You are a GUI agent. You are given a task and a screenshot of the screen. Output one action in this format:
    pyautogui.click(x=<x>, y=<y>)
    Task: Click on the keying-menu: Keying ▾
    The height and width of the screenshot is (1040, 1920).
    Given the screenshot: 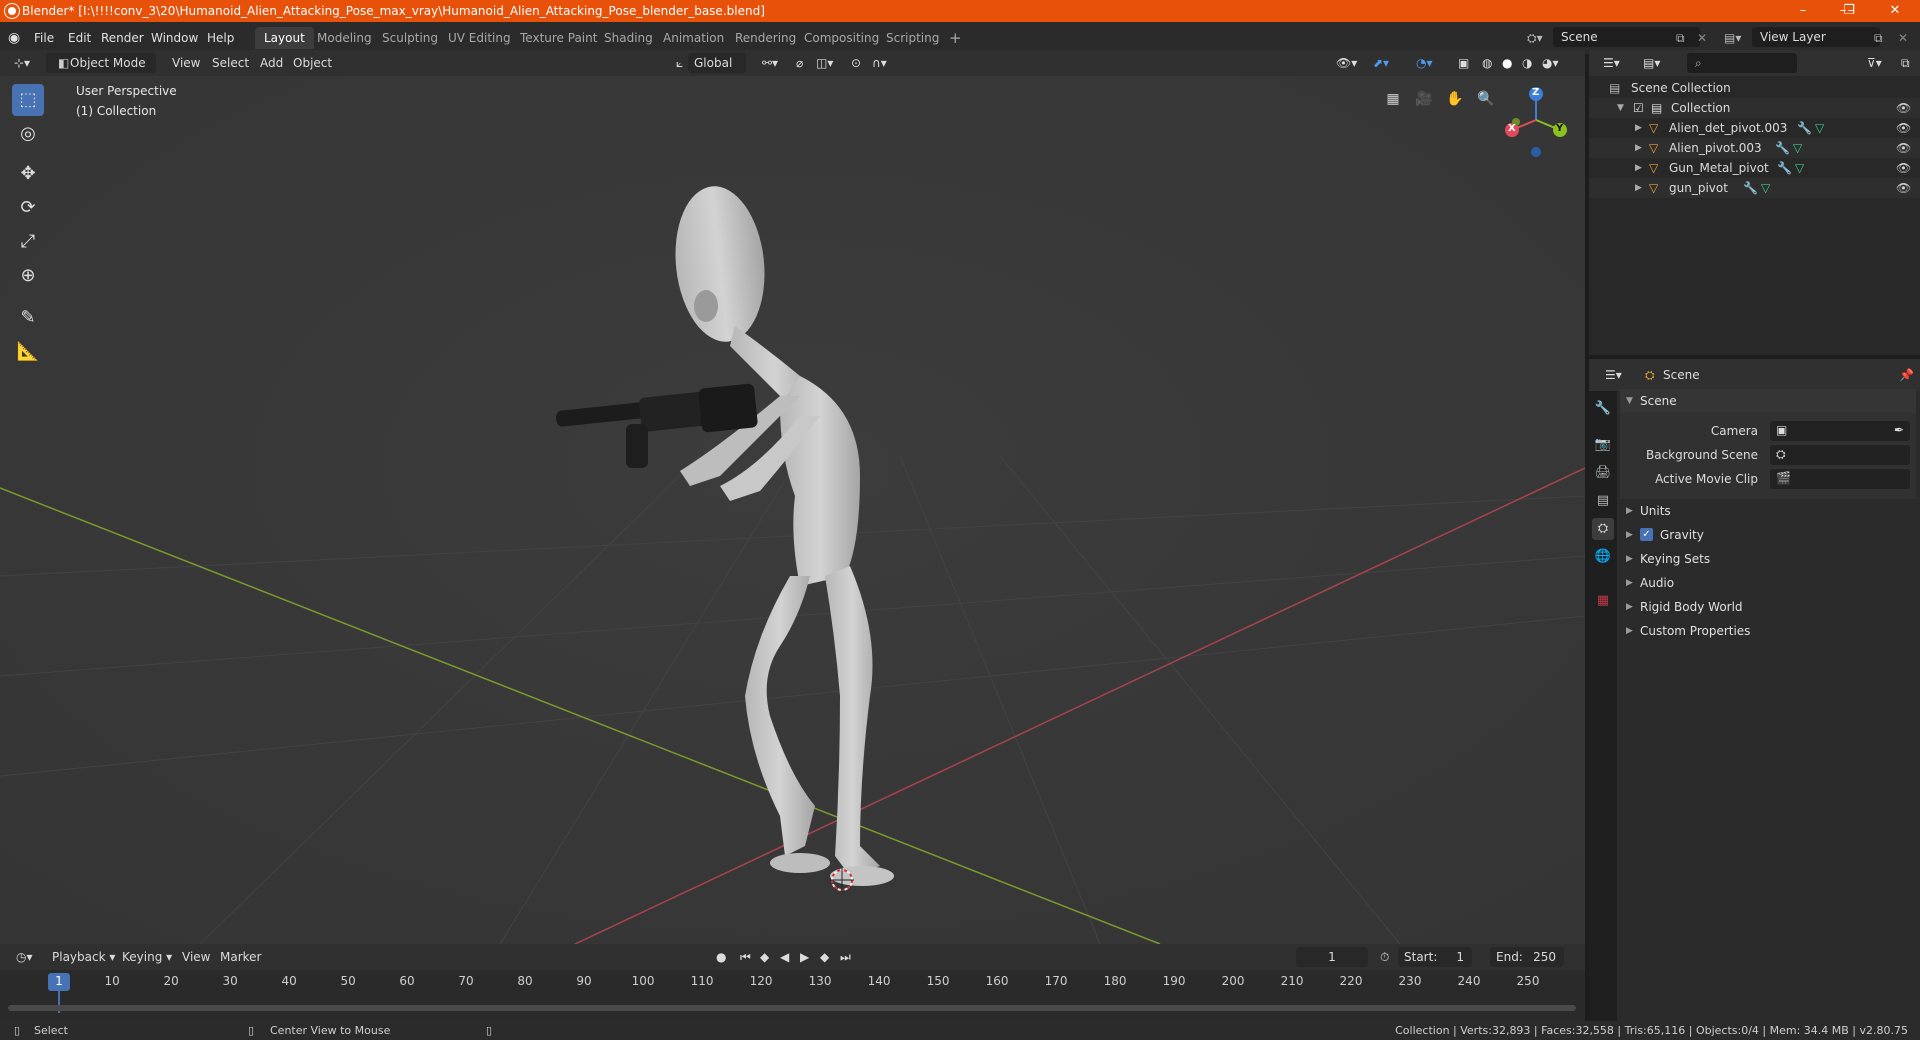 What is the action you would take?
    pyautogui.click(x=147, y=957)
    